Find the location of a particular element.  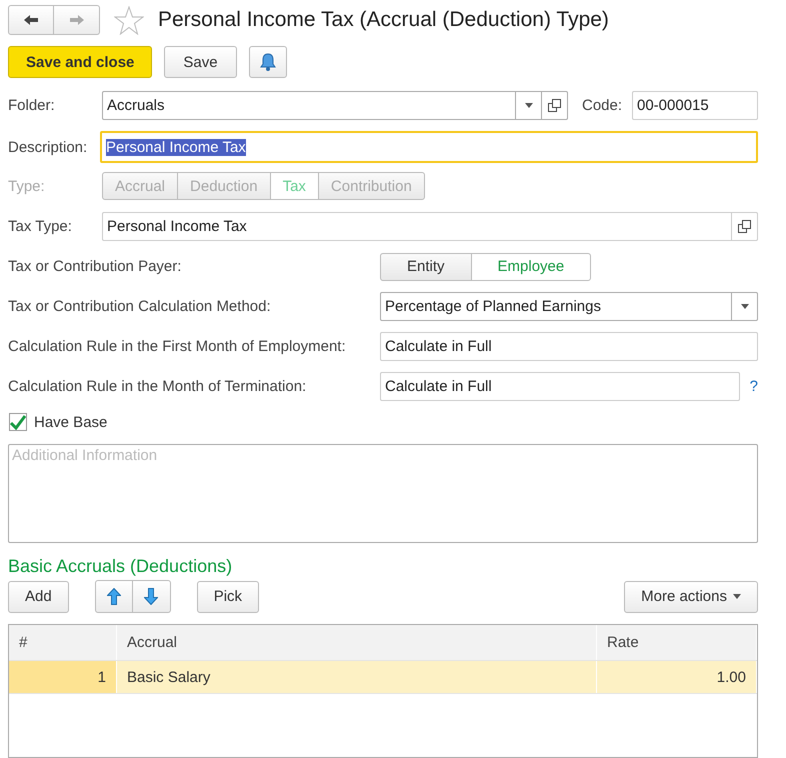

tax-type-field: Personal Income Tax is located at coordinates (430, 226).